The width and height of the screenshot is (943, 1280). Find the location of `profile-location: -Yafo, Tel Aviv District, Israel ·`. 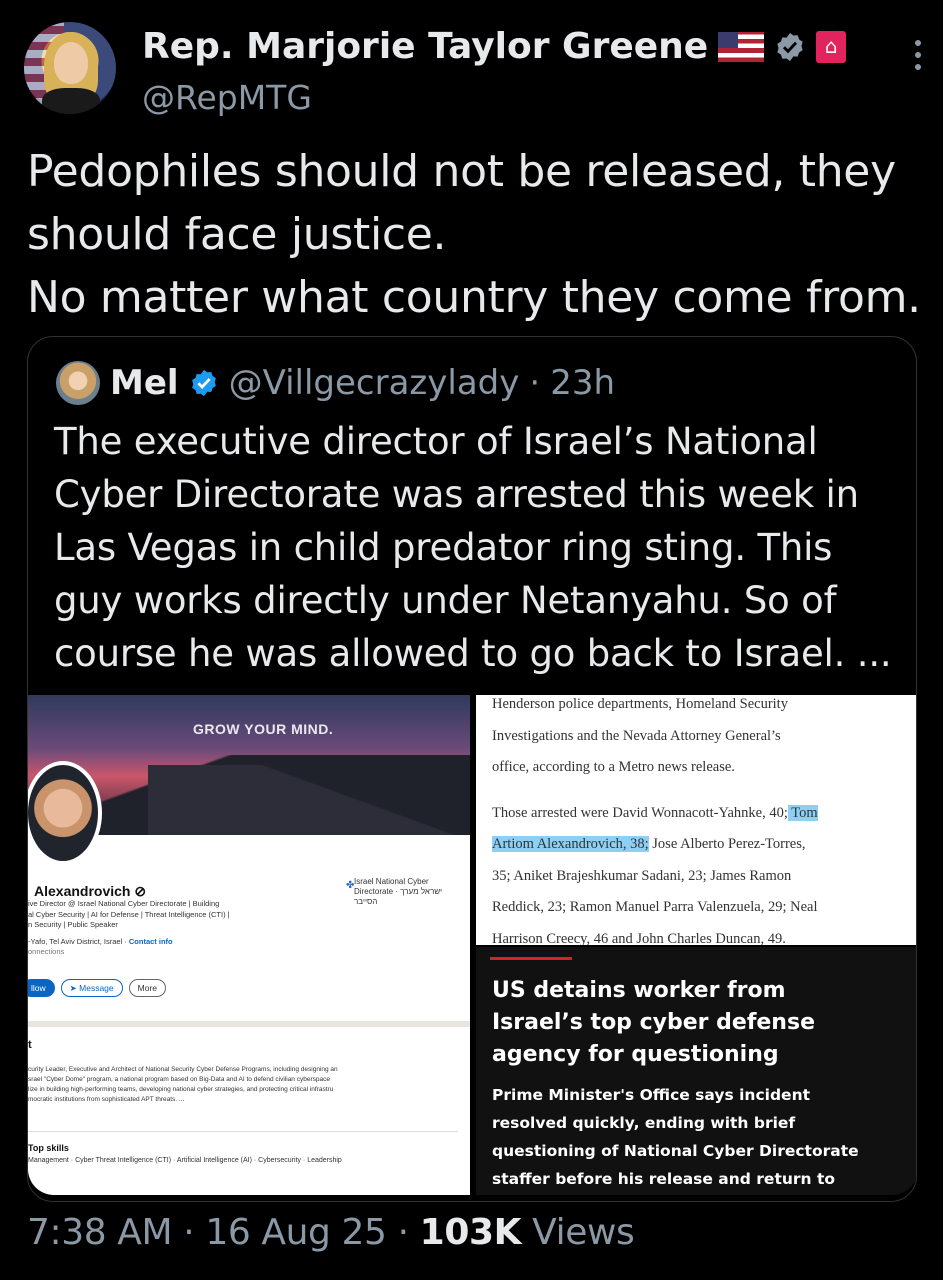

profile-location: -Yafo, Tel Aviv District, Israel · is located at coordinates (78, 941).